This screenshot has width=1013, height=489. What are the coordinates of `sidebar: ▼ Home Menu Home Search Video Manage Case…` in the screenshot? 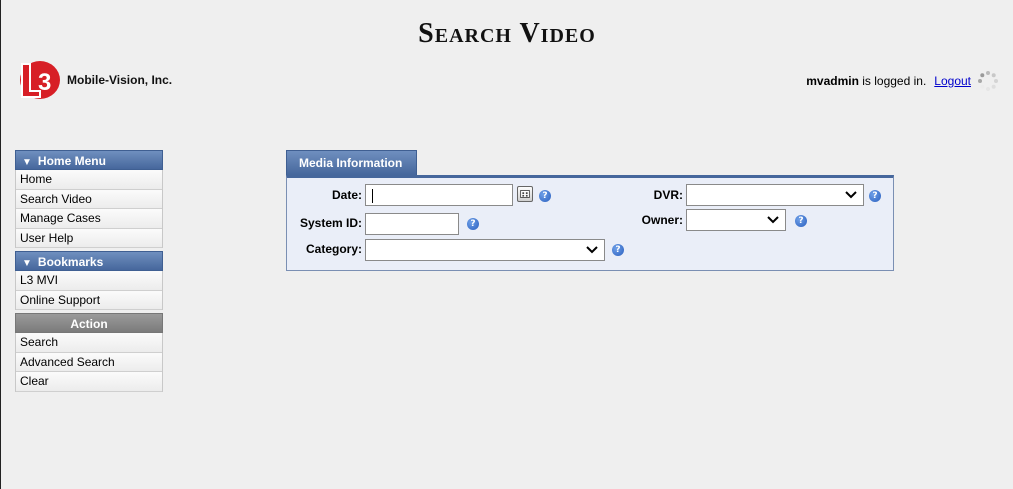 It's located at (89, 272).